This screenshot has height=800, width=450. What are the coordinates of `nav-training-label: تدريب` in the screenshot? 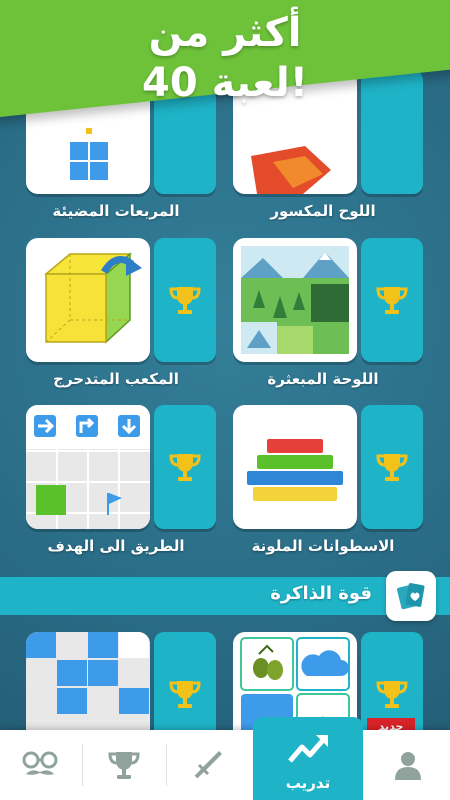 It's located at (308, 783).